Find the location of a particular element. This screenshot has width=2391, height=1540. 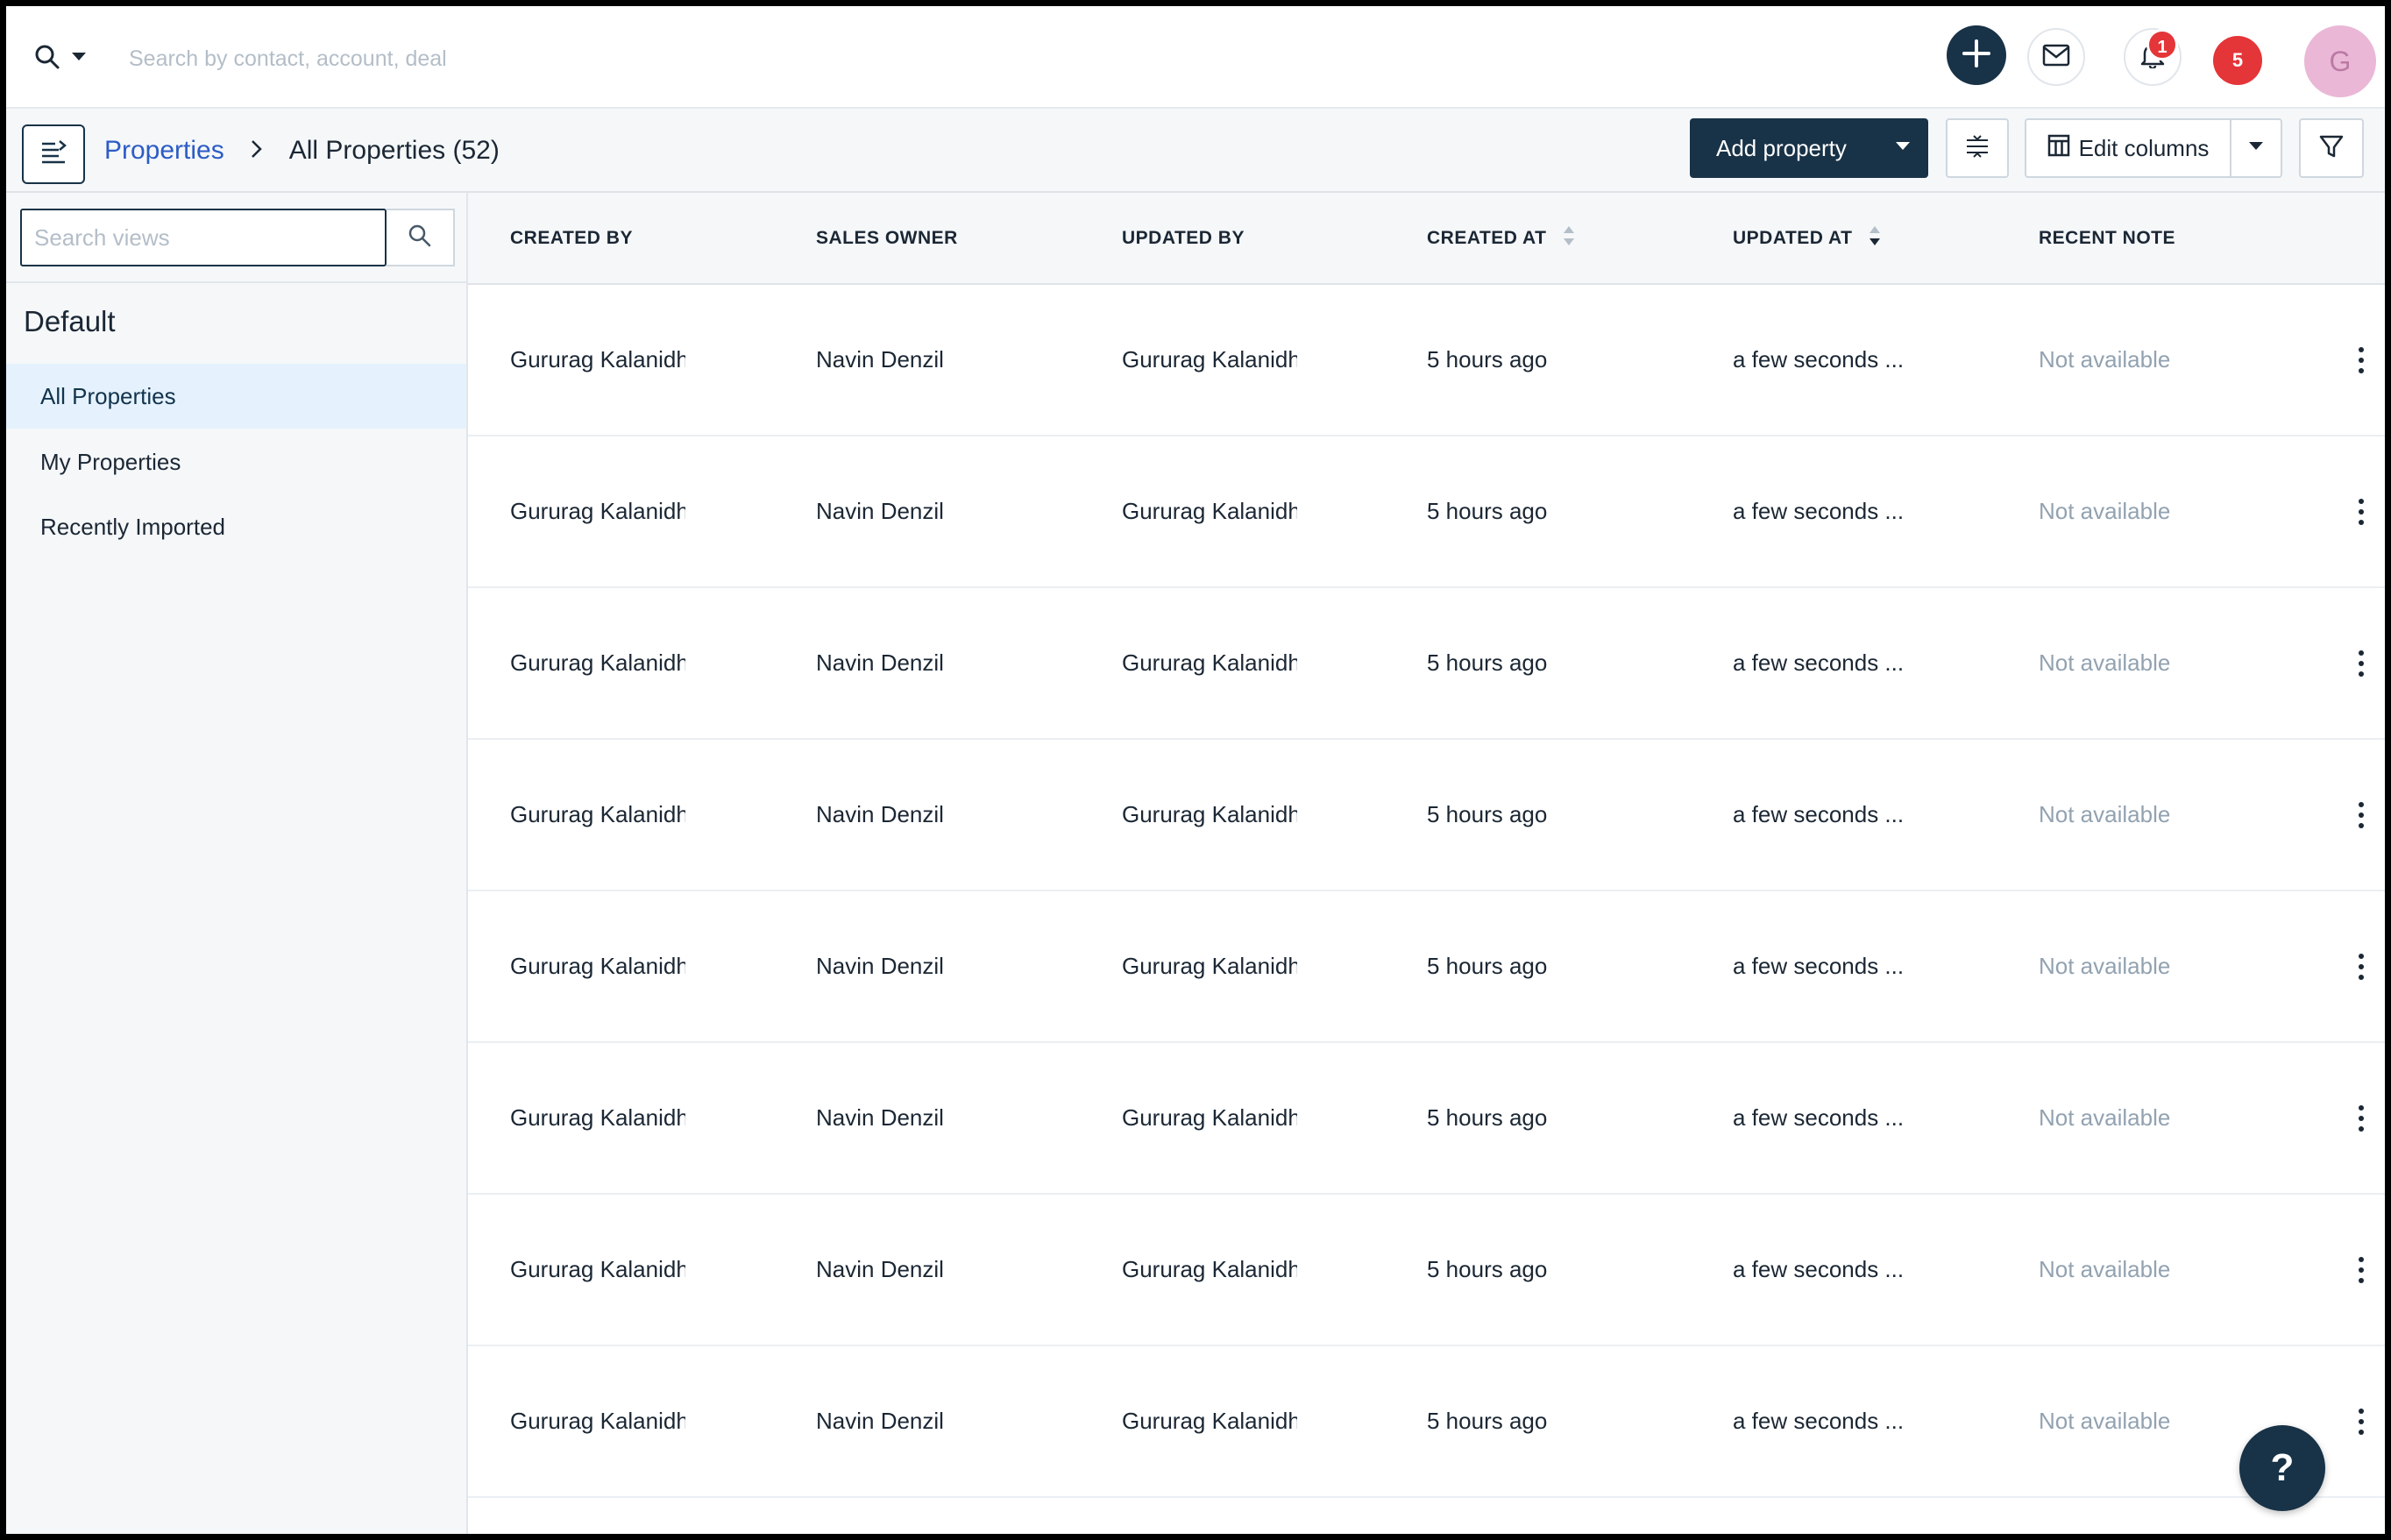

chevron-right-icon is located at coordinates (257, 151).